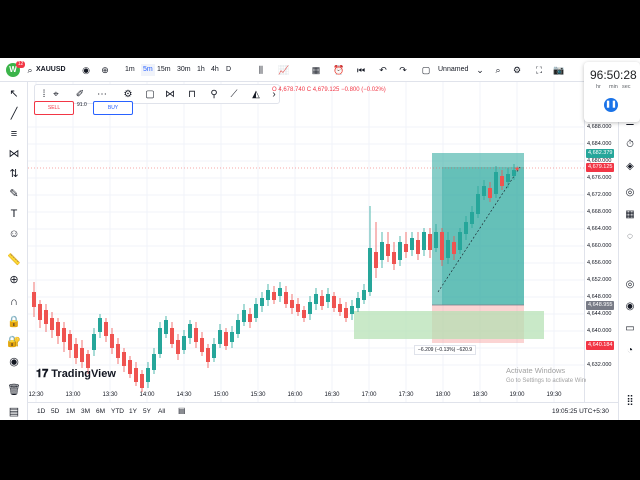  I want to click on pause-button: ❚❚, so click(611, 105).